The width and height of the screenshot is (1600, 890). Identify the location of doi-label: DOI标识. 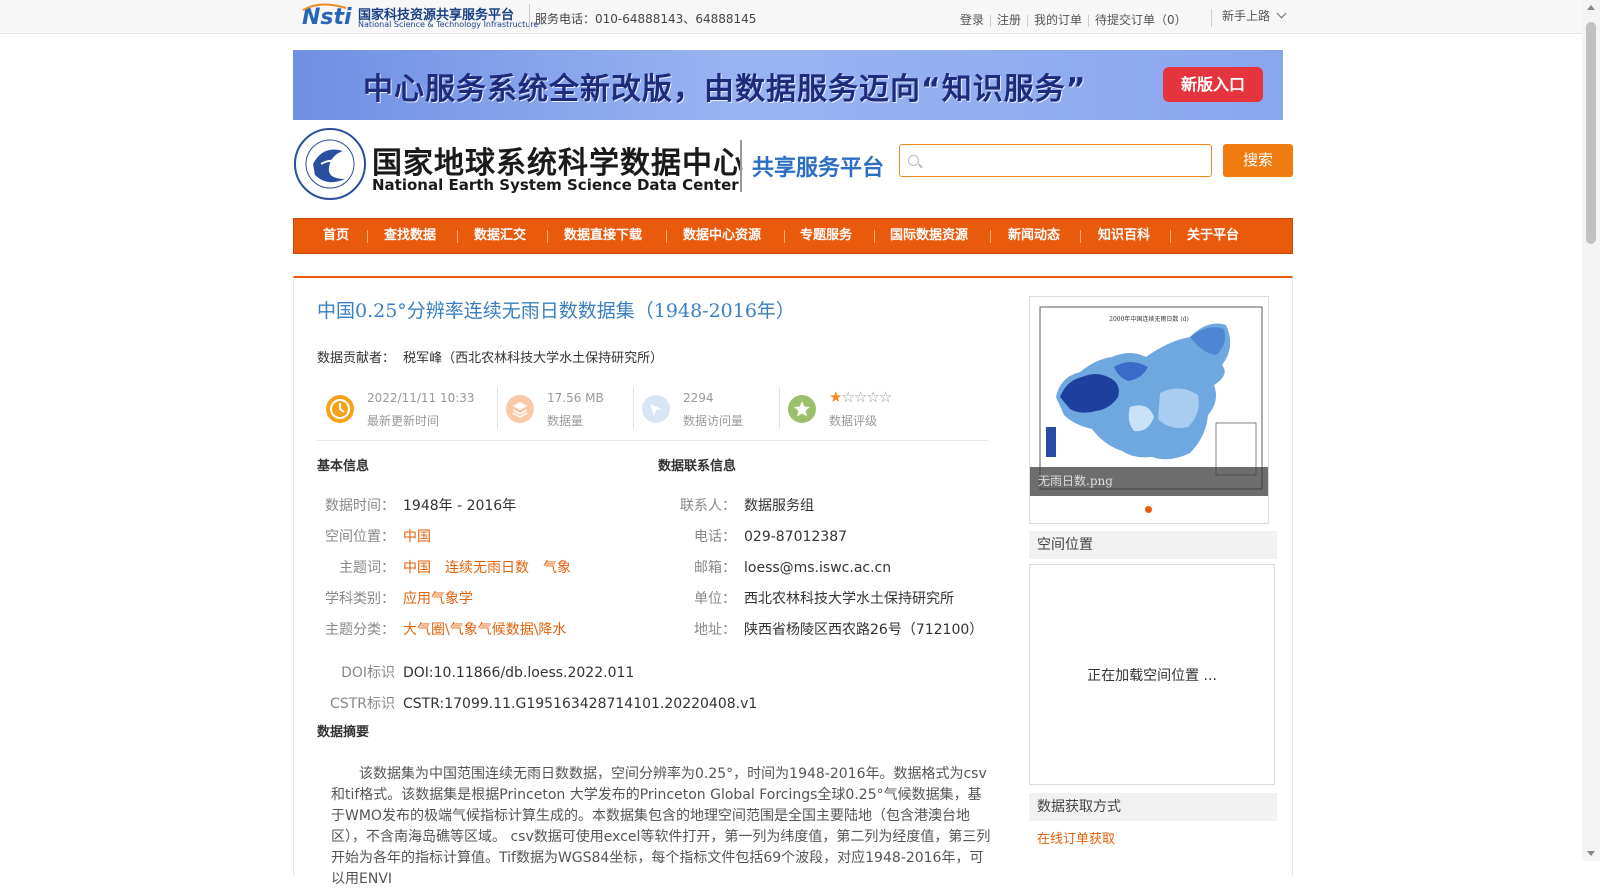
(368, 673).